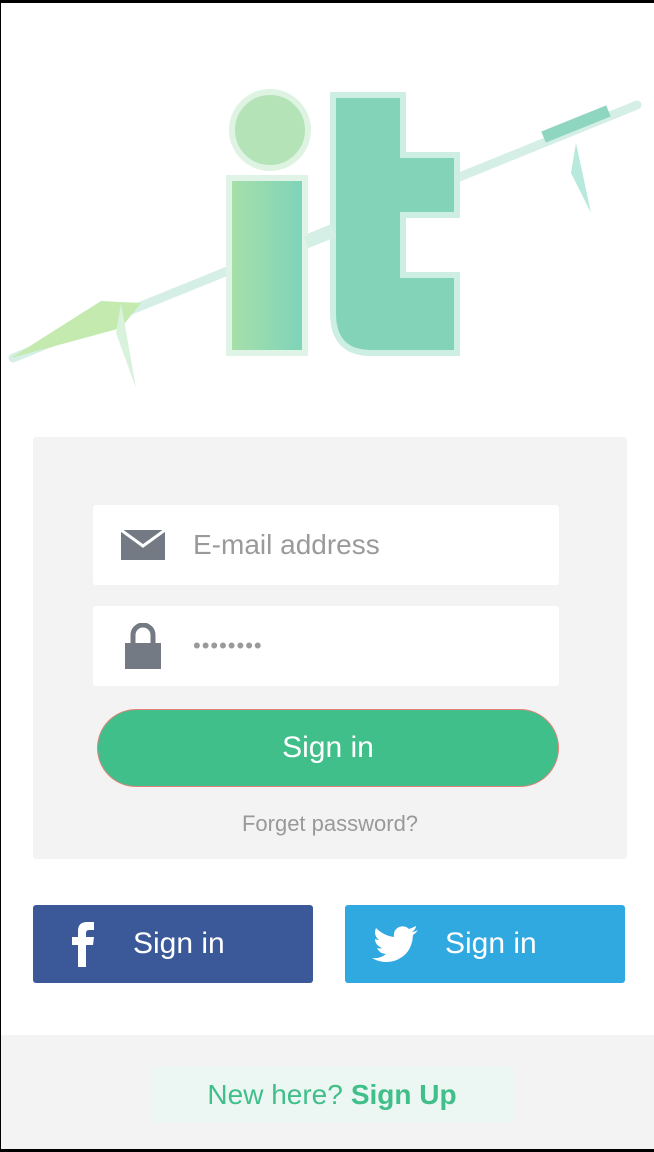 The image size is (654, 1152). I want to click on sign-up-link: New here? Sign Up, so click(332, 1095).